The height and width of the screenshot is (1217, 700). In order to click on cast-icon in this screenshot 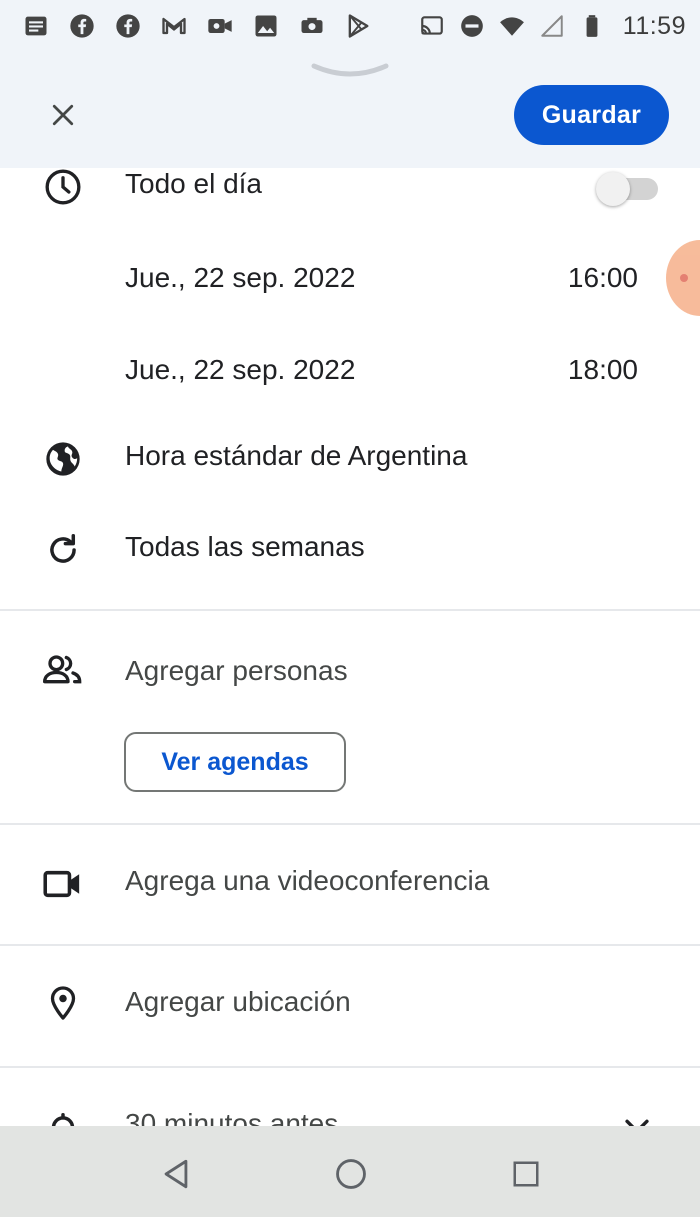, I will do `click(431, 25)`.